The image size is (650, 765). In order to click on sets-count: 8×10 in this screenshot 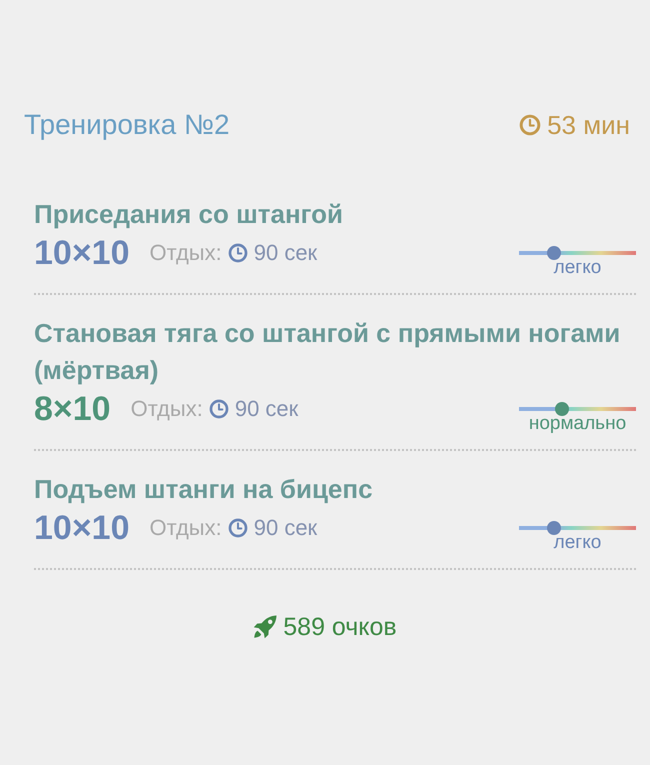, I will do `click(72, 409)`.